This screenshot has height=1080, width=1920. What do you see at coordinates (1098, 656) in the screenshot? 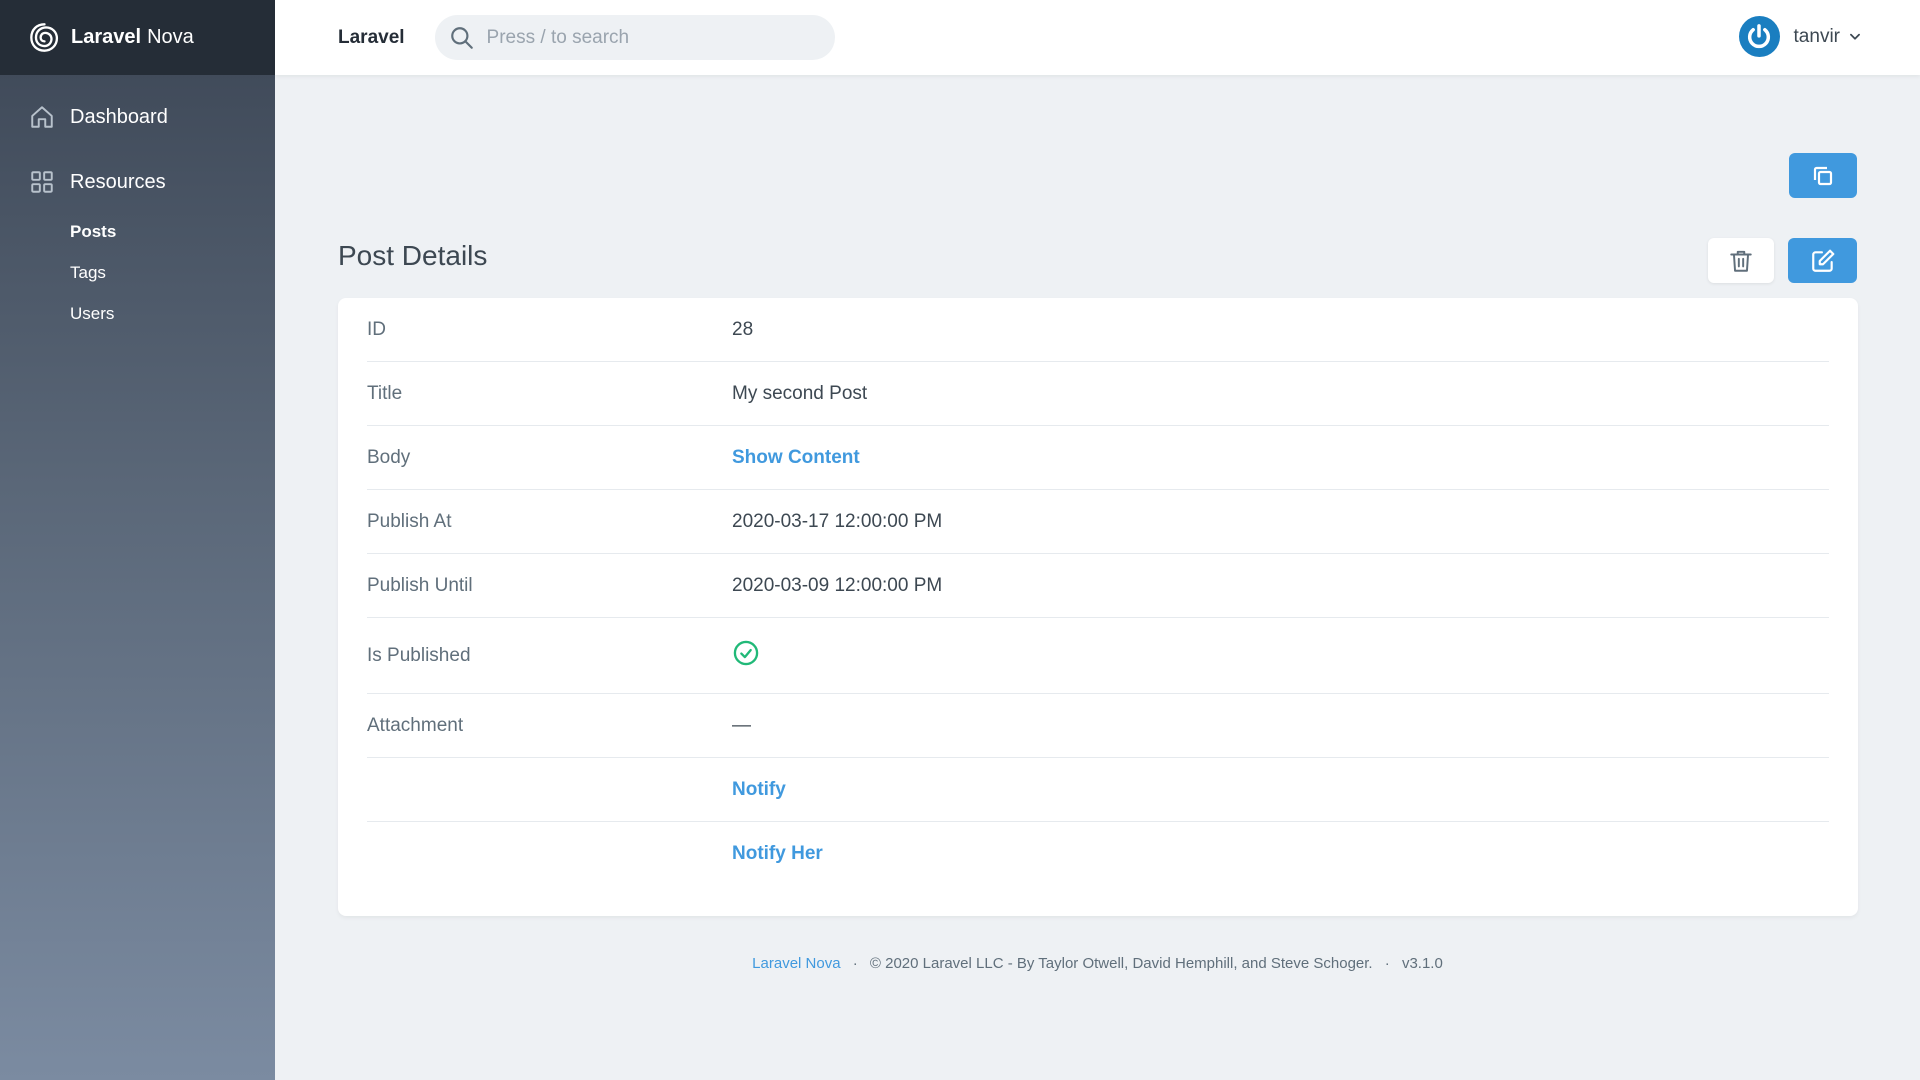
I see `detail-row-is-published: Is Published` at bounding box center [1098, 656].